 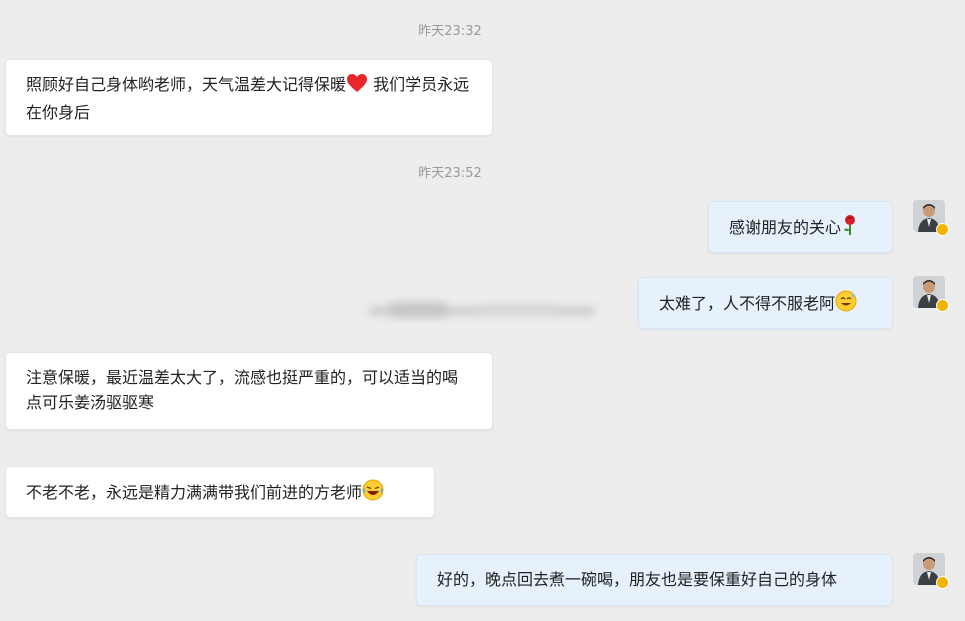 I want to click on message-bubble-incoming: 不老不老，永远是精力满满带我们前进的方老师, so click(x=220, y=492).